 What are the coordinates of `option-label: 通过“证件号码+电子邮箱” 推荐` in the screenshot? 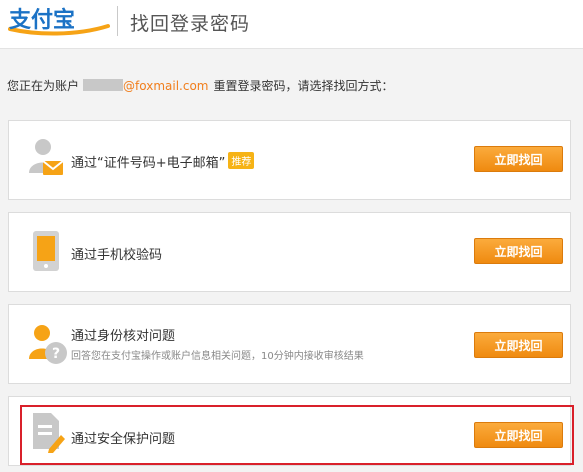 It's located at (163, 161).